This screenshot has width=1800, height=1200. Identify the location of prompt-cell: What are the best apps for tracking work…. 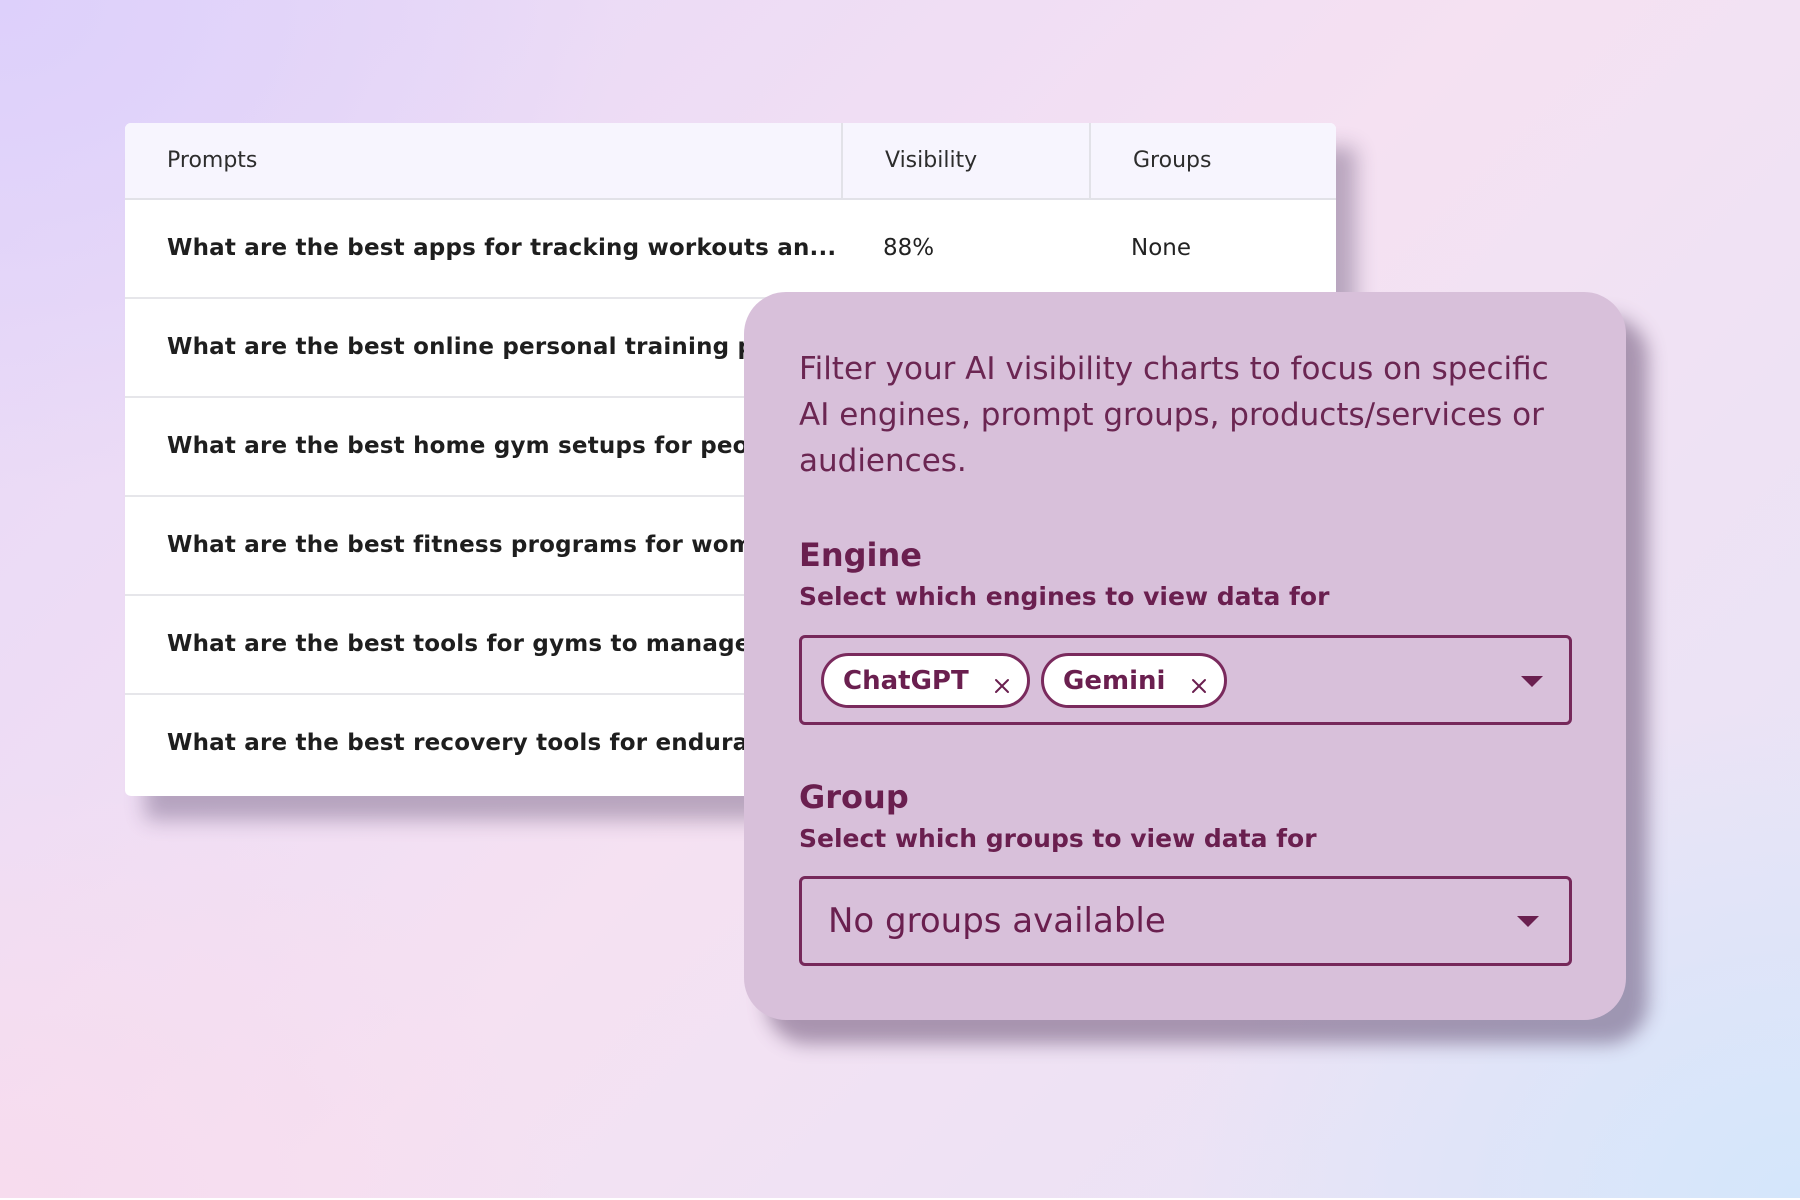
(502, 248).